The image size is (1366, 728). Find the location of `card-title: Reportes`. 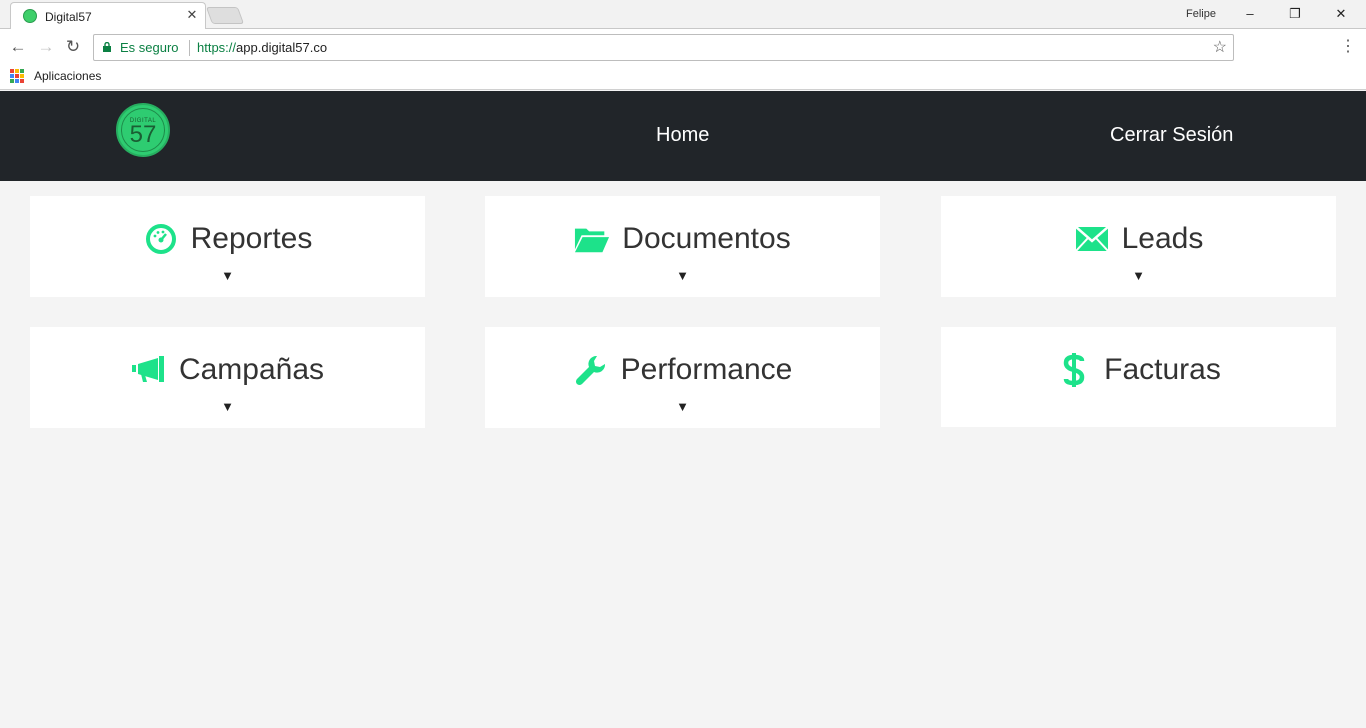

card-title: Reportes is located at coordinates (251, 238).